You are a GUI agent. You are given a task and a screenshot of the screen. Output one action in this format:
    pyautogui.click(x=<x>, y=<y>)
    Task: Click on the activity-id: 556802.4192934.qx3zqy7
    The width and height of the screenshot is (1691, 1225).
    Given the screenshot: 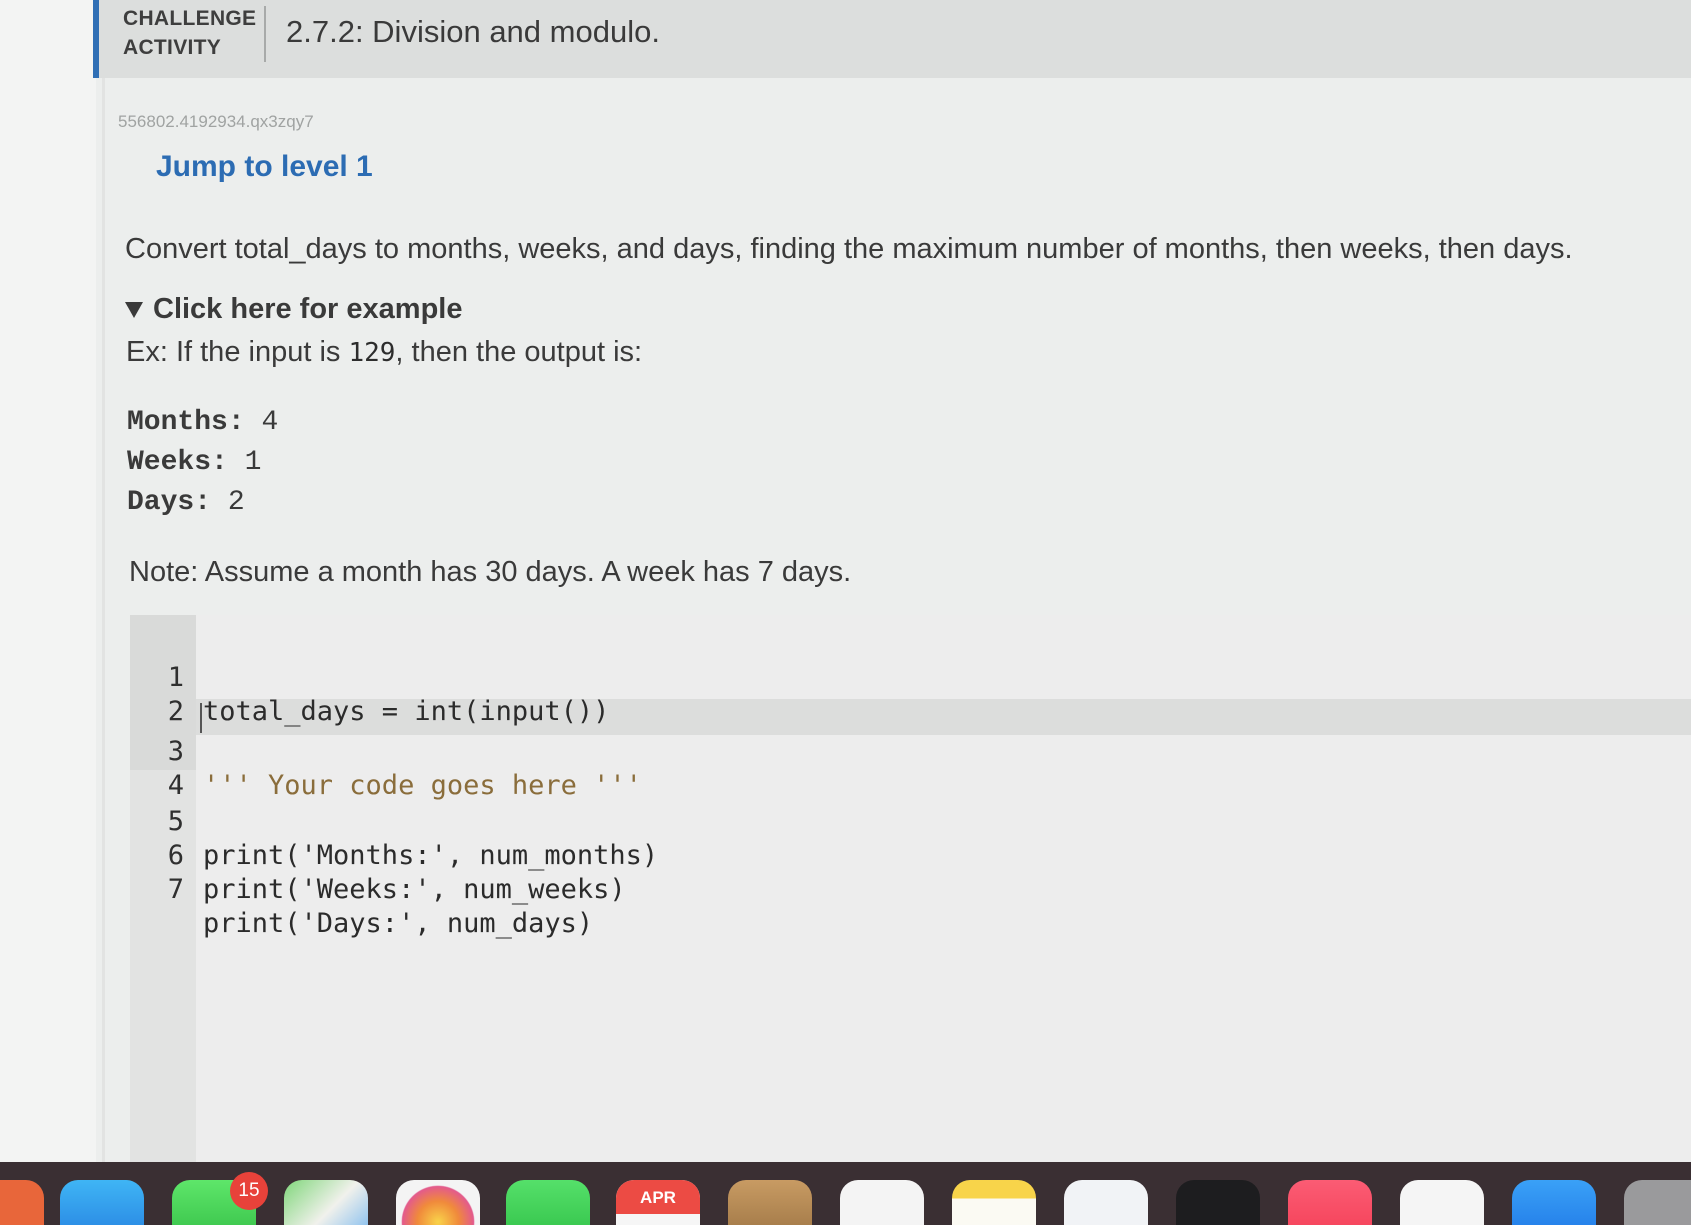 What is the action you would take?
    pyautogui.click(x=216, y=121)
    